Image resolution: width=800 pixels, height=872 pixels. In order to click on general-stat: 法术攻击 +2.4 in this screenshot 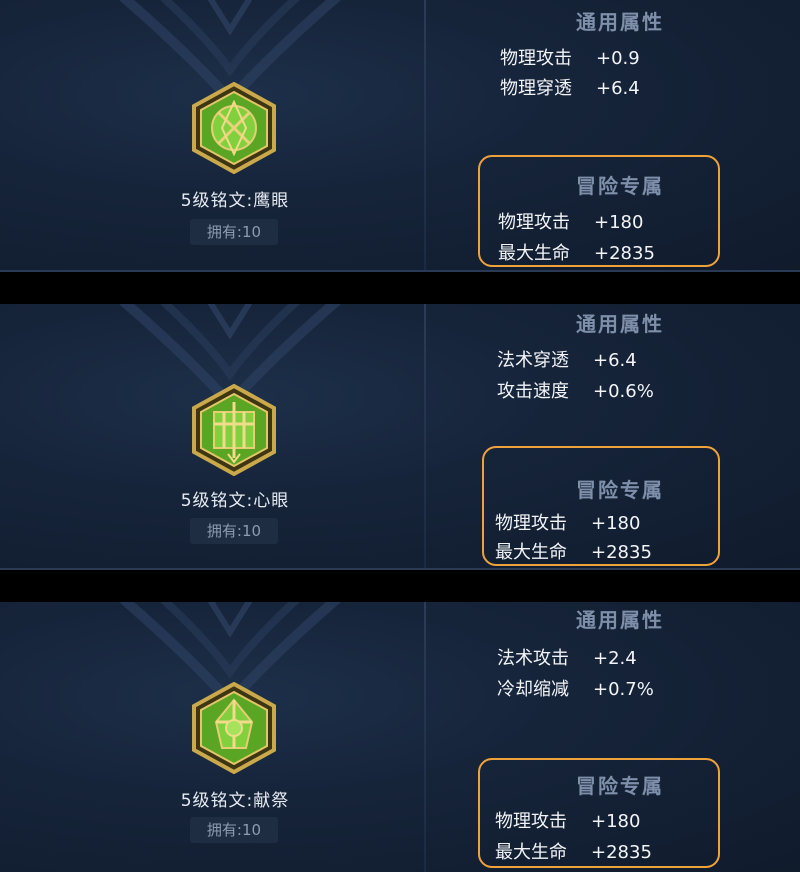, I will do `click(567, 658)`.